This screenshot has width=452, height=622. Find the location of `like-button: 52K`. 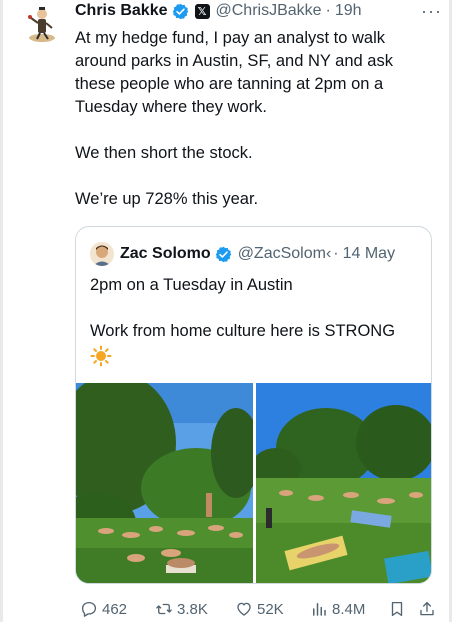

like-button: 52K is located at coordinates (272, 609).